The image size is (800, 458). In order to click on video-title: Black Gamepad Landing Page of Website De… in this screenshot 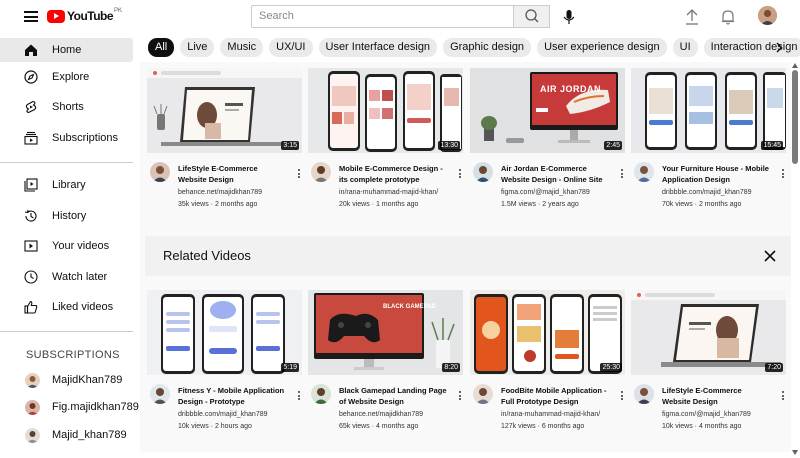, I will do `click(394, 396)`.